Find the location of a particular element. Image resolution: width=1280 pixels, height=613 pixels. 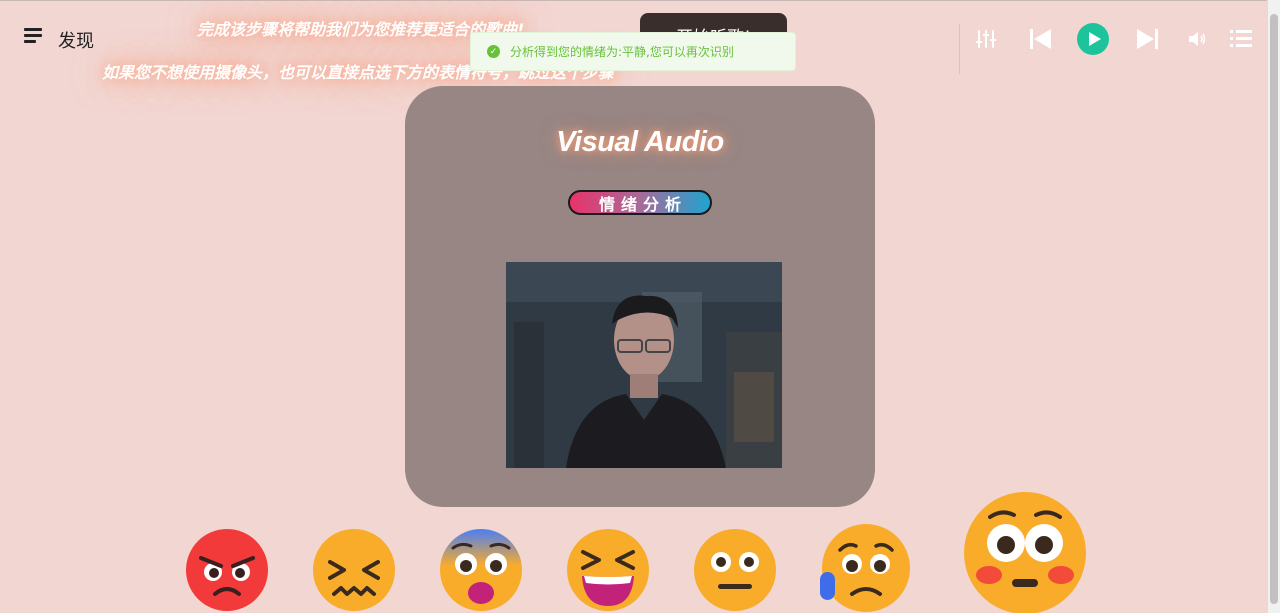

vertical-scrollbar is located at coordinates (1273, 306).